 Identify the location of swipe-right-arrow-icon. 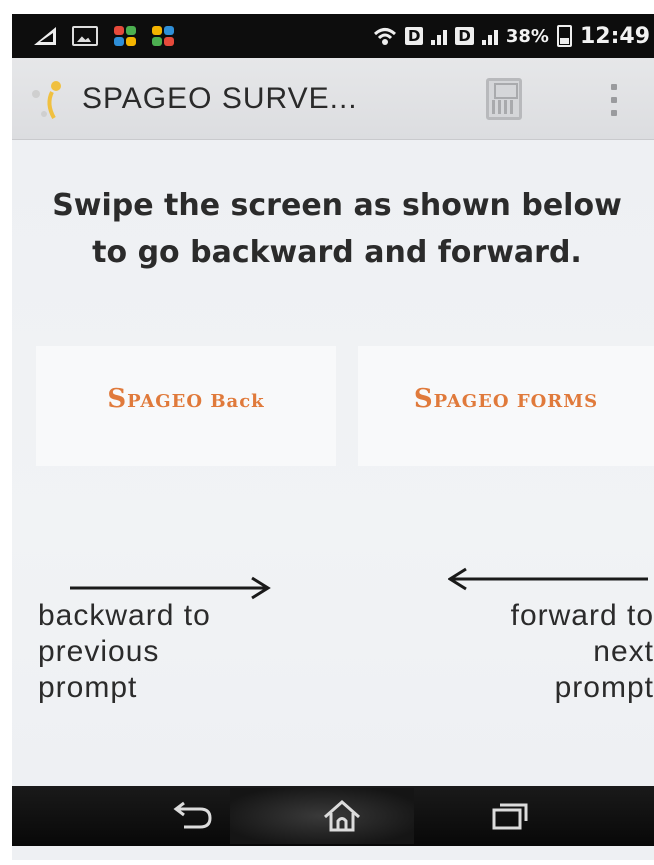
(170, 588).